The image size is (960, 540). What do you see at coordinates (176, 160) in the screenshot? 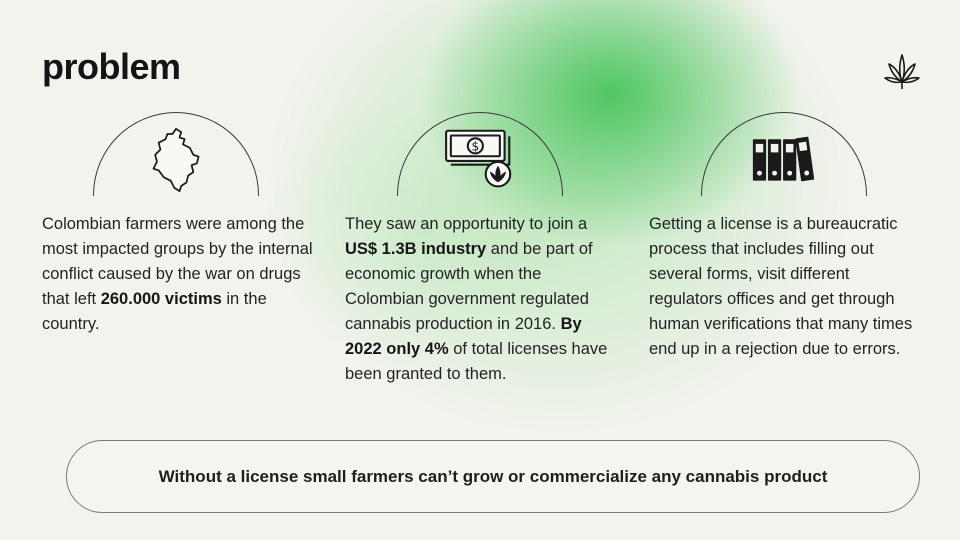
I see `colombia-map-icon` at bounding box center [176, 160].